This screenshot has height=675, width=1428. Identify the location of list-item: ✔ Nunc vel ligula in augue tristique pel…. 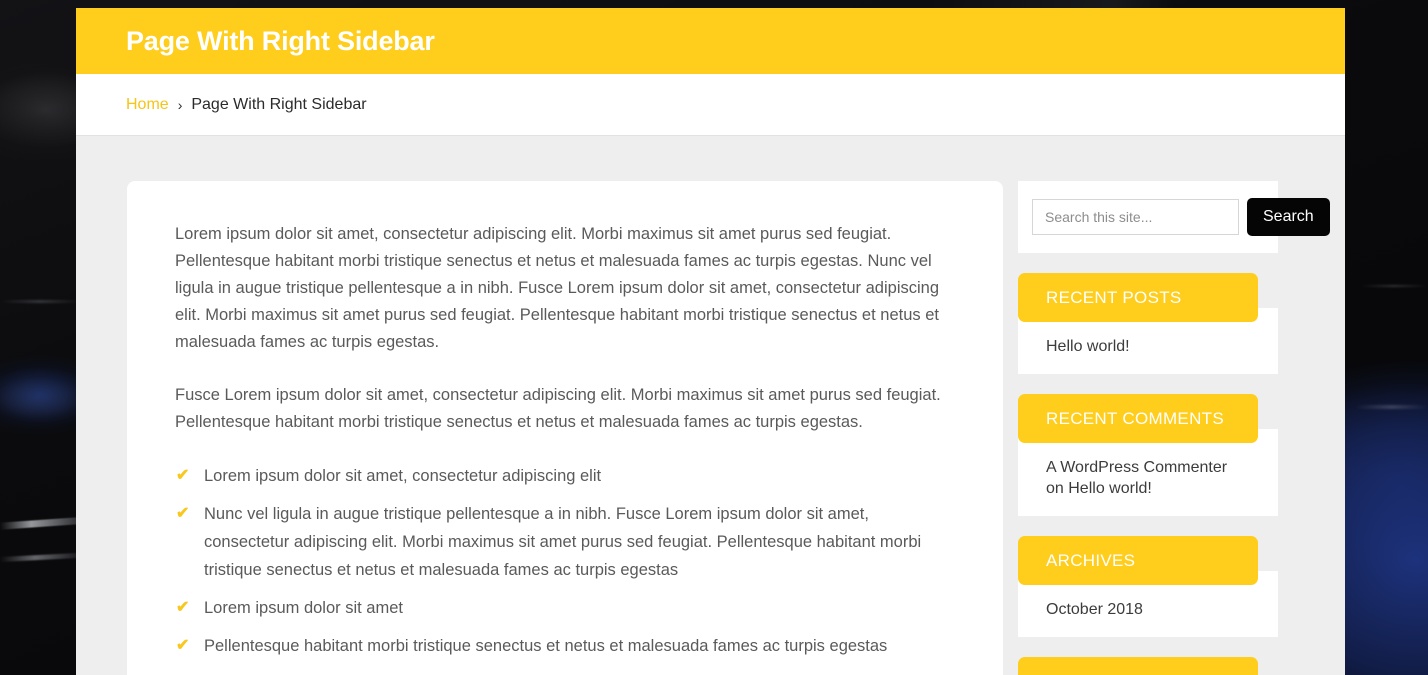
(566, 542).